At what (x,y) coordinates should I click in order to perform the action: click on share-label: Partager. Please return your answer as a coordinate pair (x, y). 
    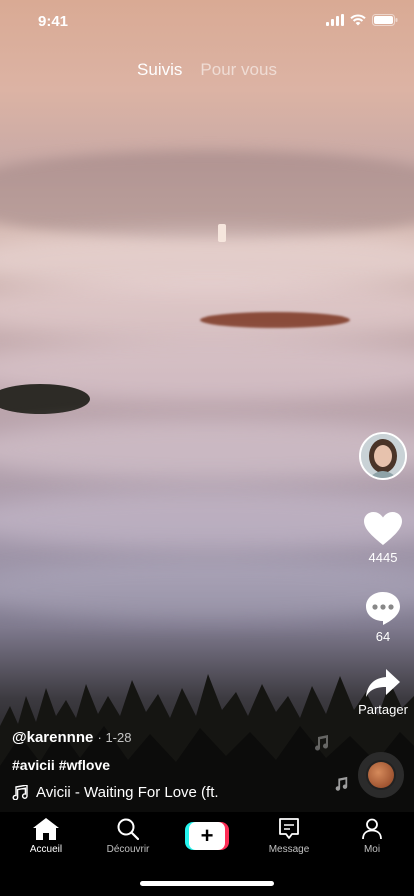
    Looking at the image, I should click on (383, 709).